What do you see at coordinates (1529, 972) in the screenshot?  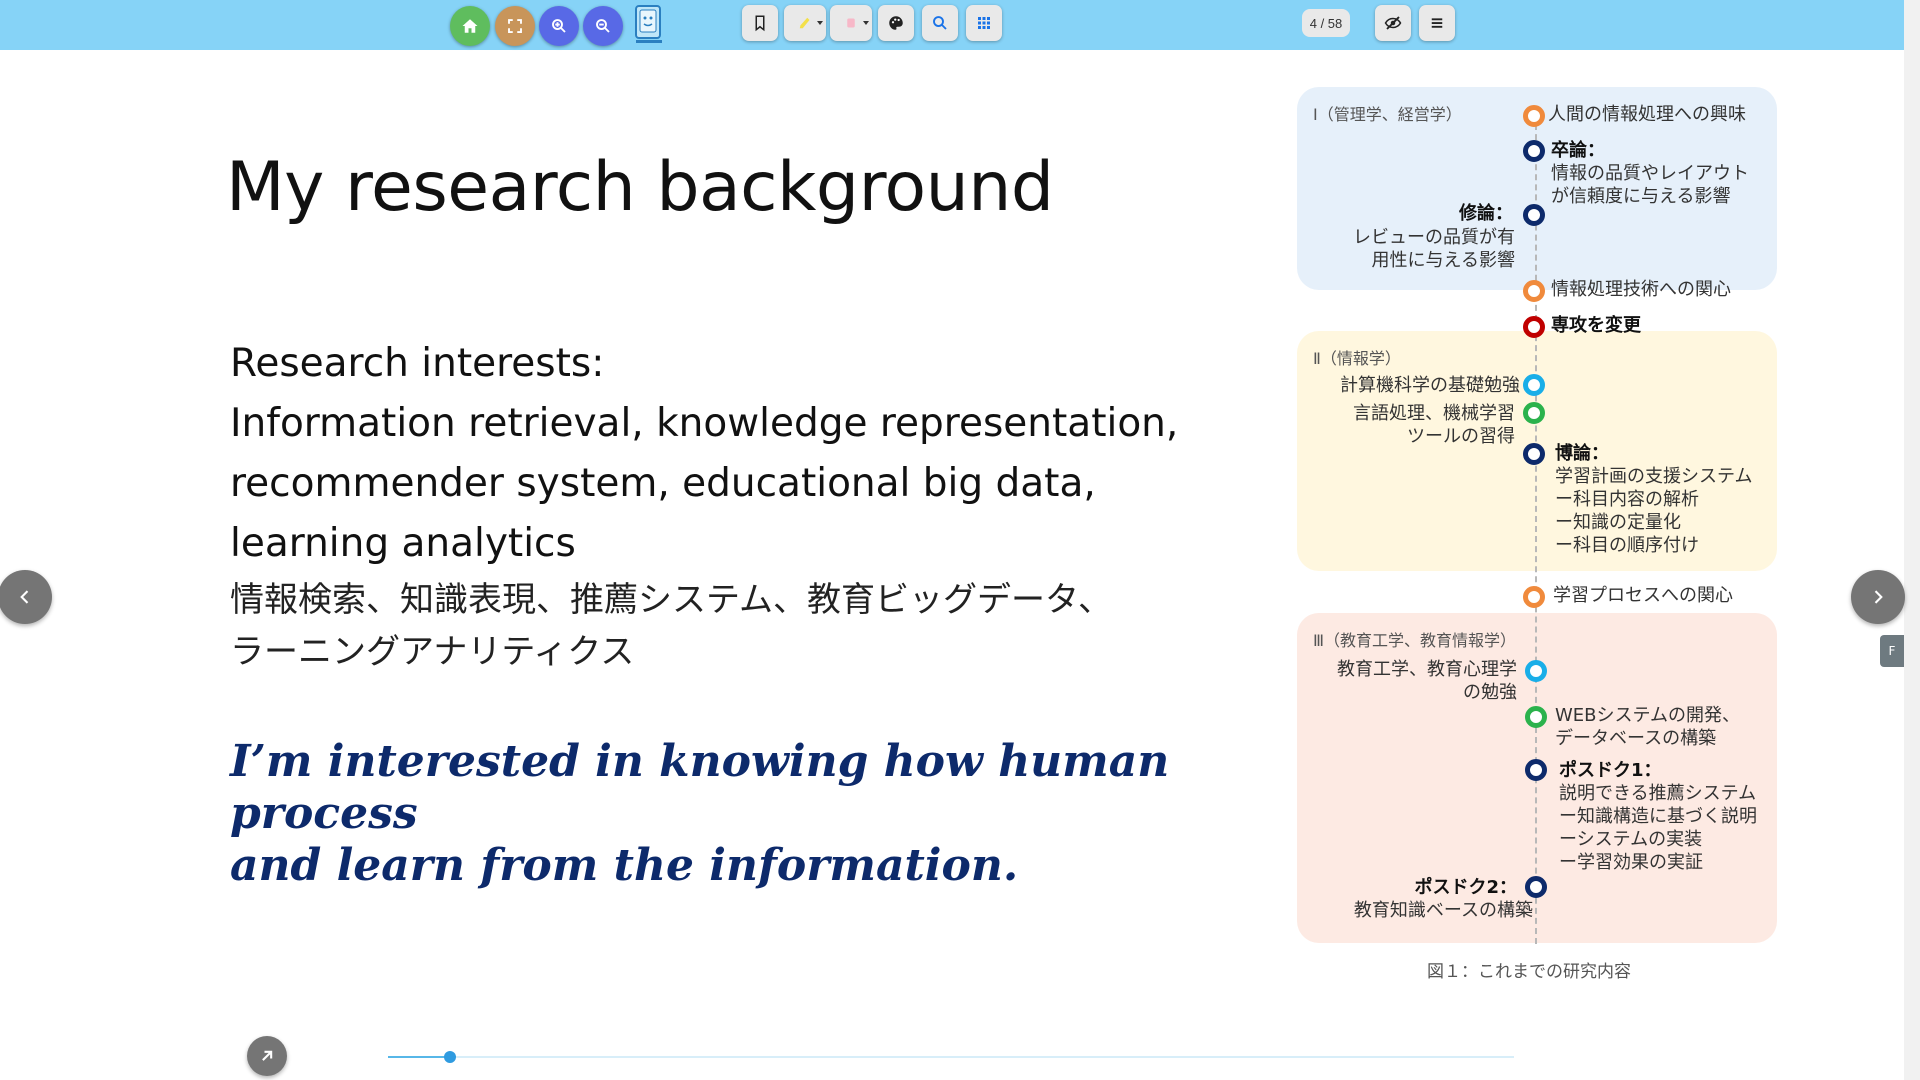 I see `figure-caption: 図１：これまでの研究内容` at bounding box center [1529, 972].